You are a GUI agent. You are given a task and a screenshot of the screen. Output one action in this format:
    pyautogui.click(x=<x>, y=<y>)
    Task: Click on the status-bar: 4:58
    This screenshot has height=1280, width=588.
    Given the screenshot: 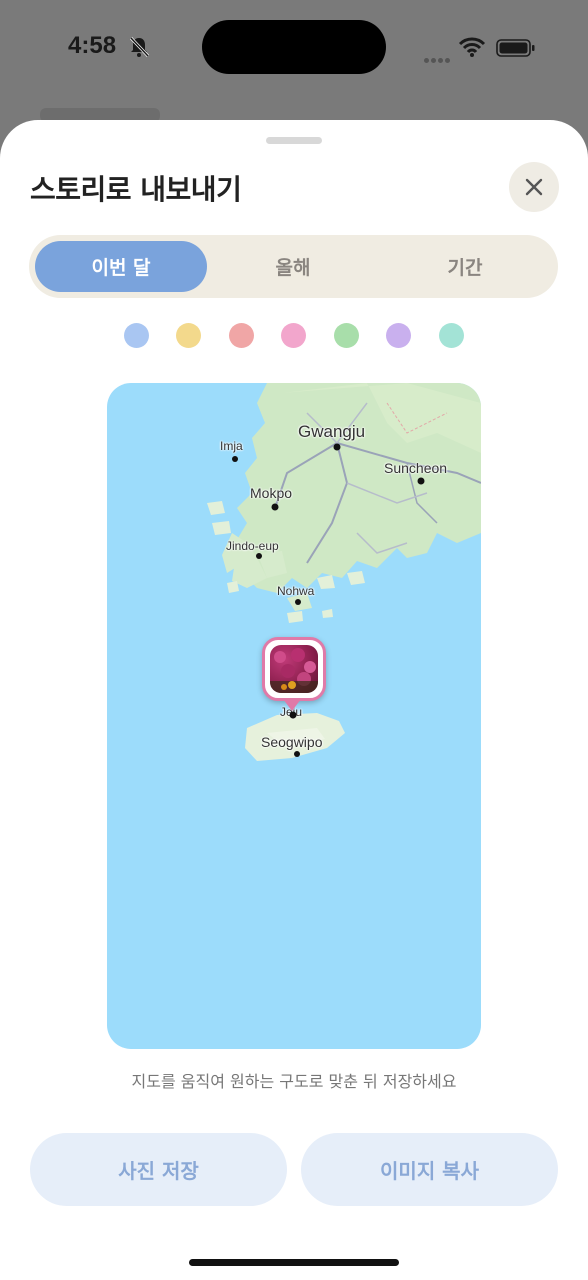 What is the action you would take?
    pyautogui.click(x=294, y=48)
    